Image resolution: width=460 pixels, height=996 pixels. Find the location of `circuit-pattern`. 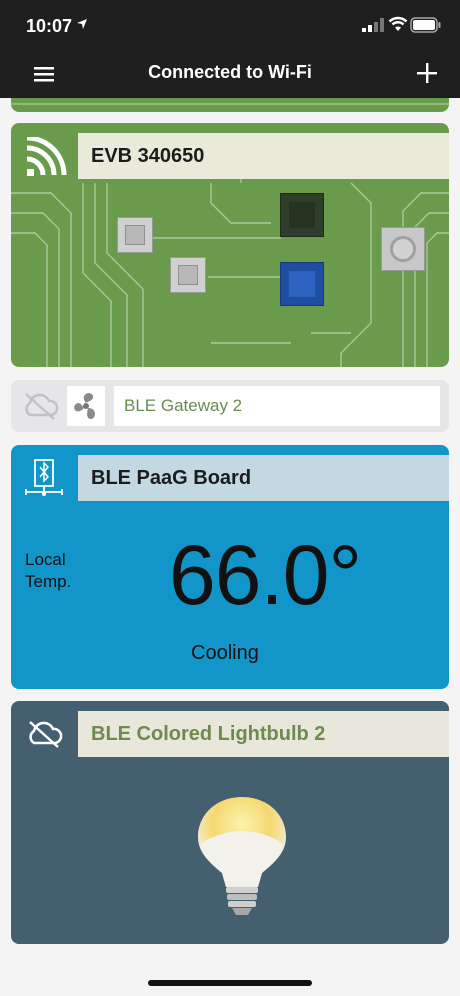

circuit-pattern is located at coordinates (230, 104).